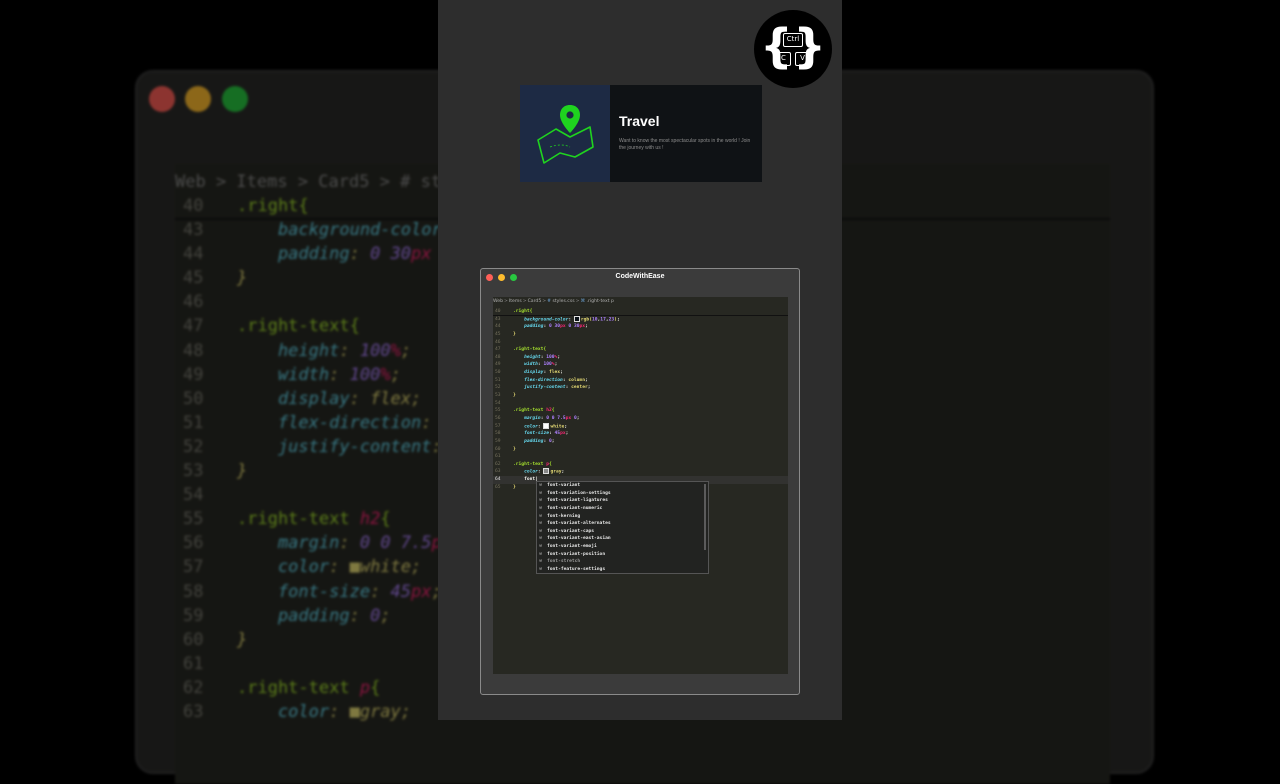 The image size is (1280, 784). What do you see at coordinates (640, 472) in the screenshot?
I see `code-line: 63 color: gray;` at bounding box center [640, 472].